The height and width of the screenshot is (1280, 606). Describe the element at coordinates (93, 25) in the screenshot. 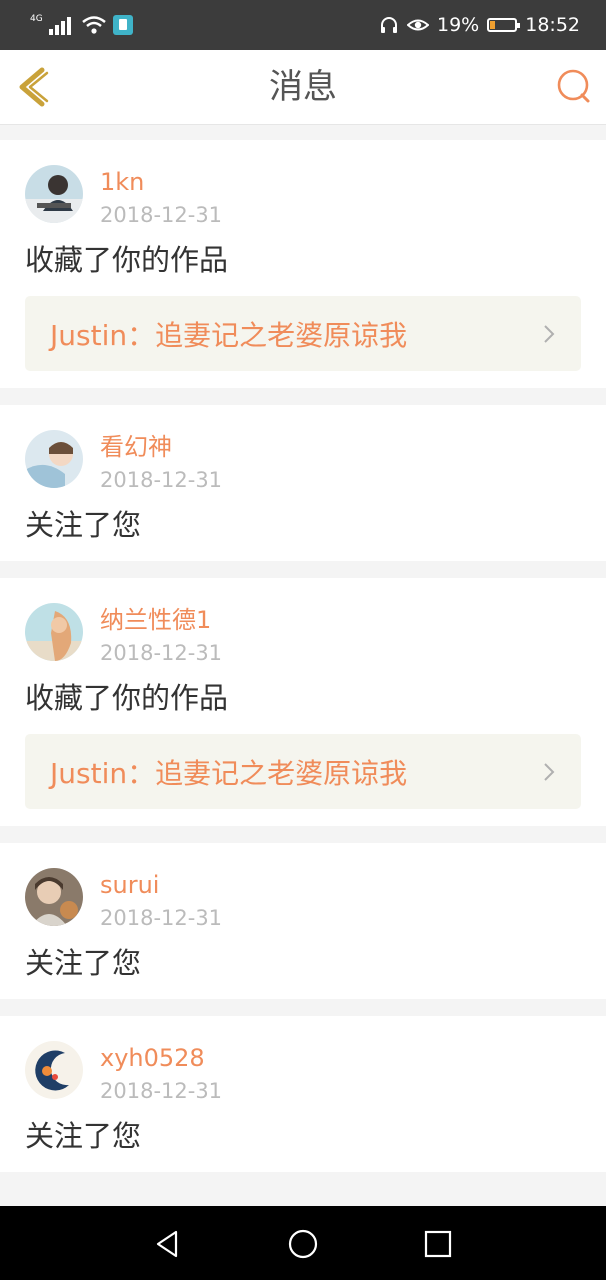

I see `wifi-icon` at that location.